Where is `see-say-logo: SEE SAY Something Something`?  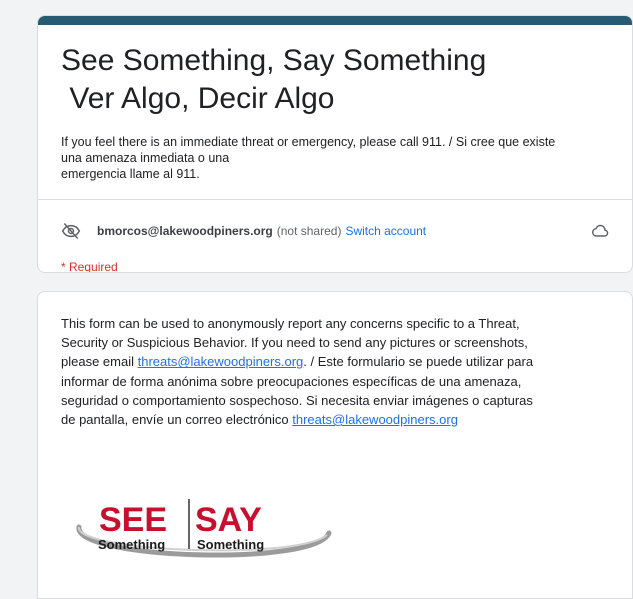 see-say-logo: SEE SAY Something Something is located at coordinates (204, 528).